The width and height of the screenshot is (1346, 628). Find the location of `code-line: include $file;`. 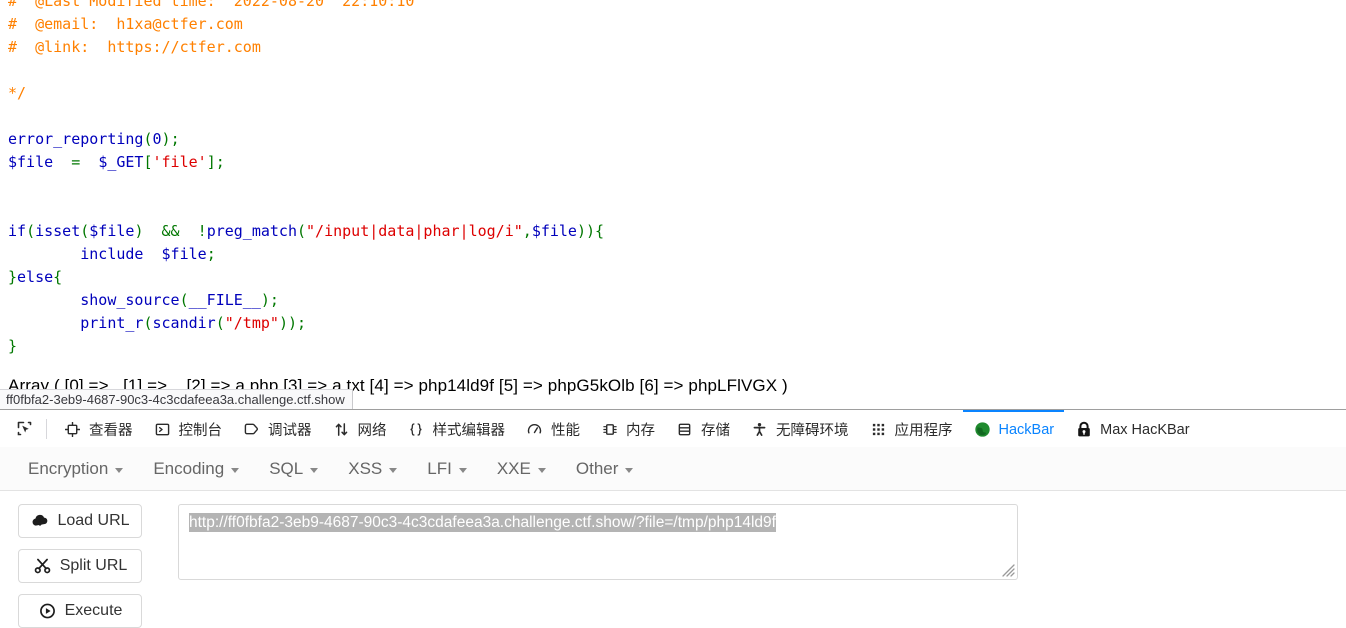

code-line: include $file; is located at coordinates (306, 254).